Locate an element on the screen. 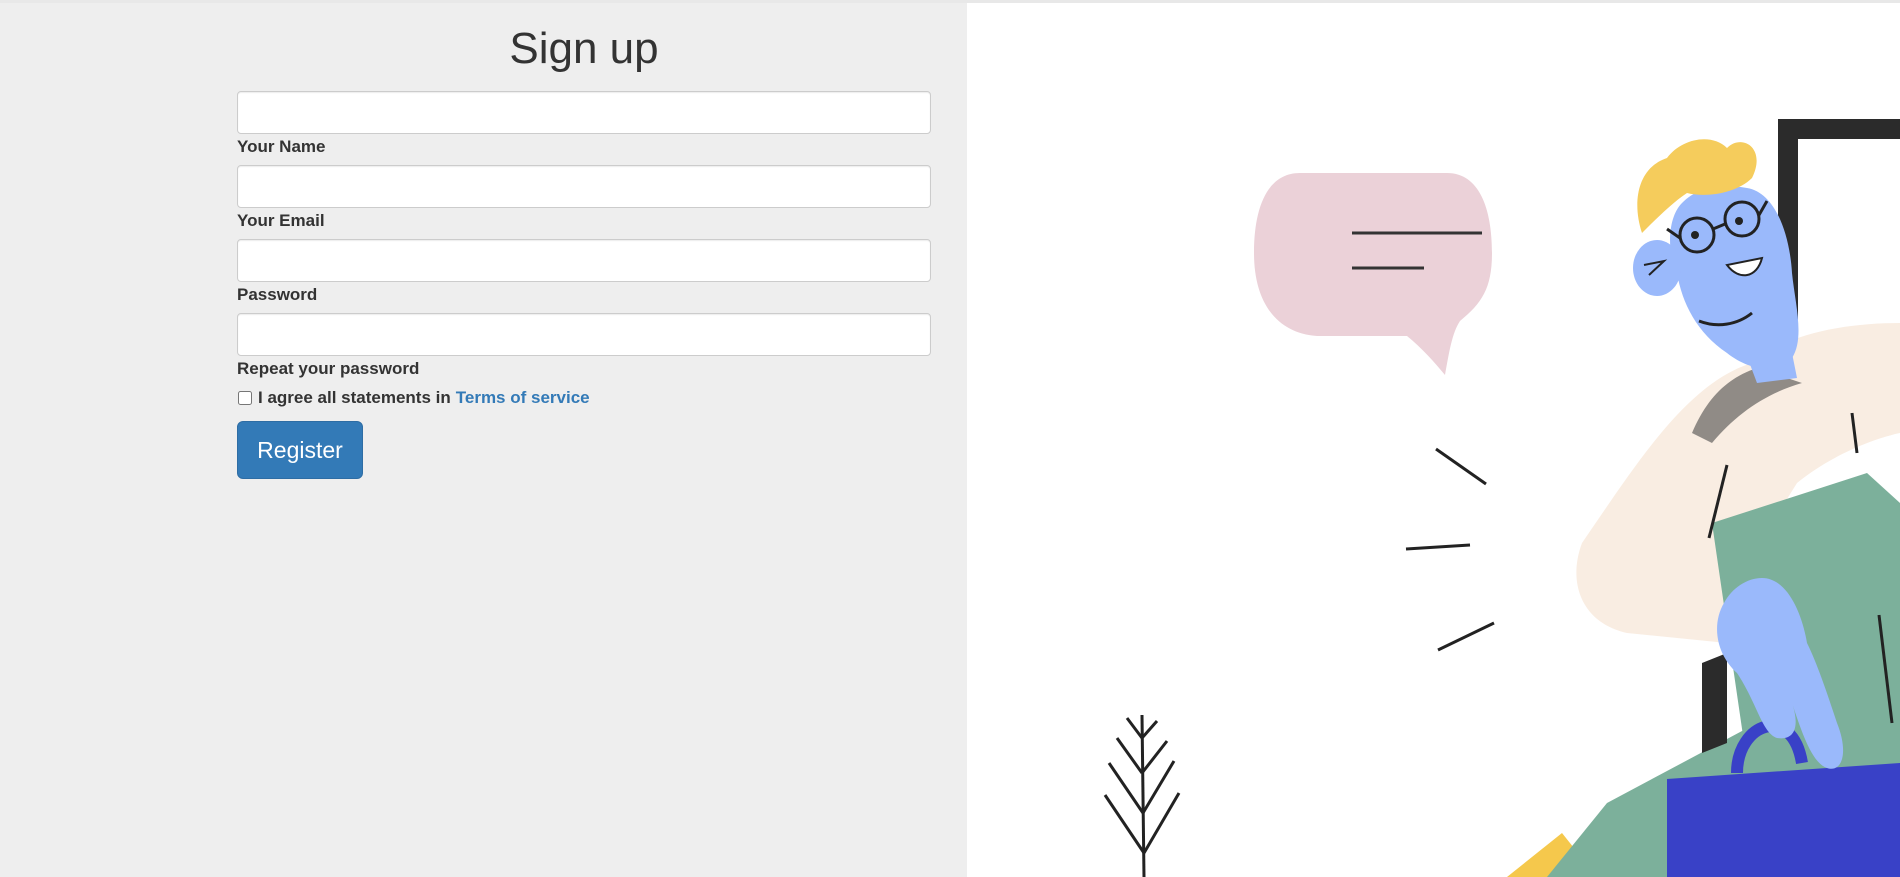  password-input is located at coordinates (584, 260).